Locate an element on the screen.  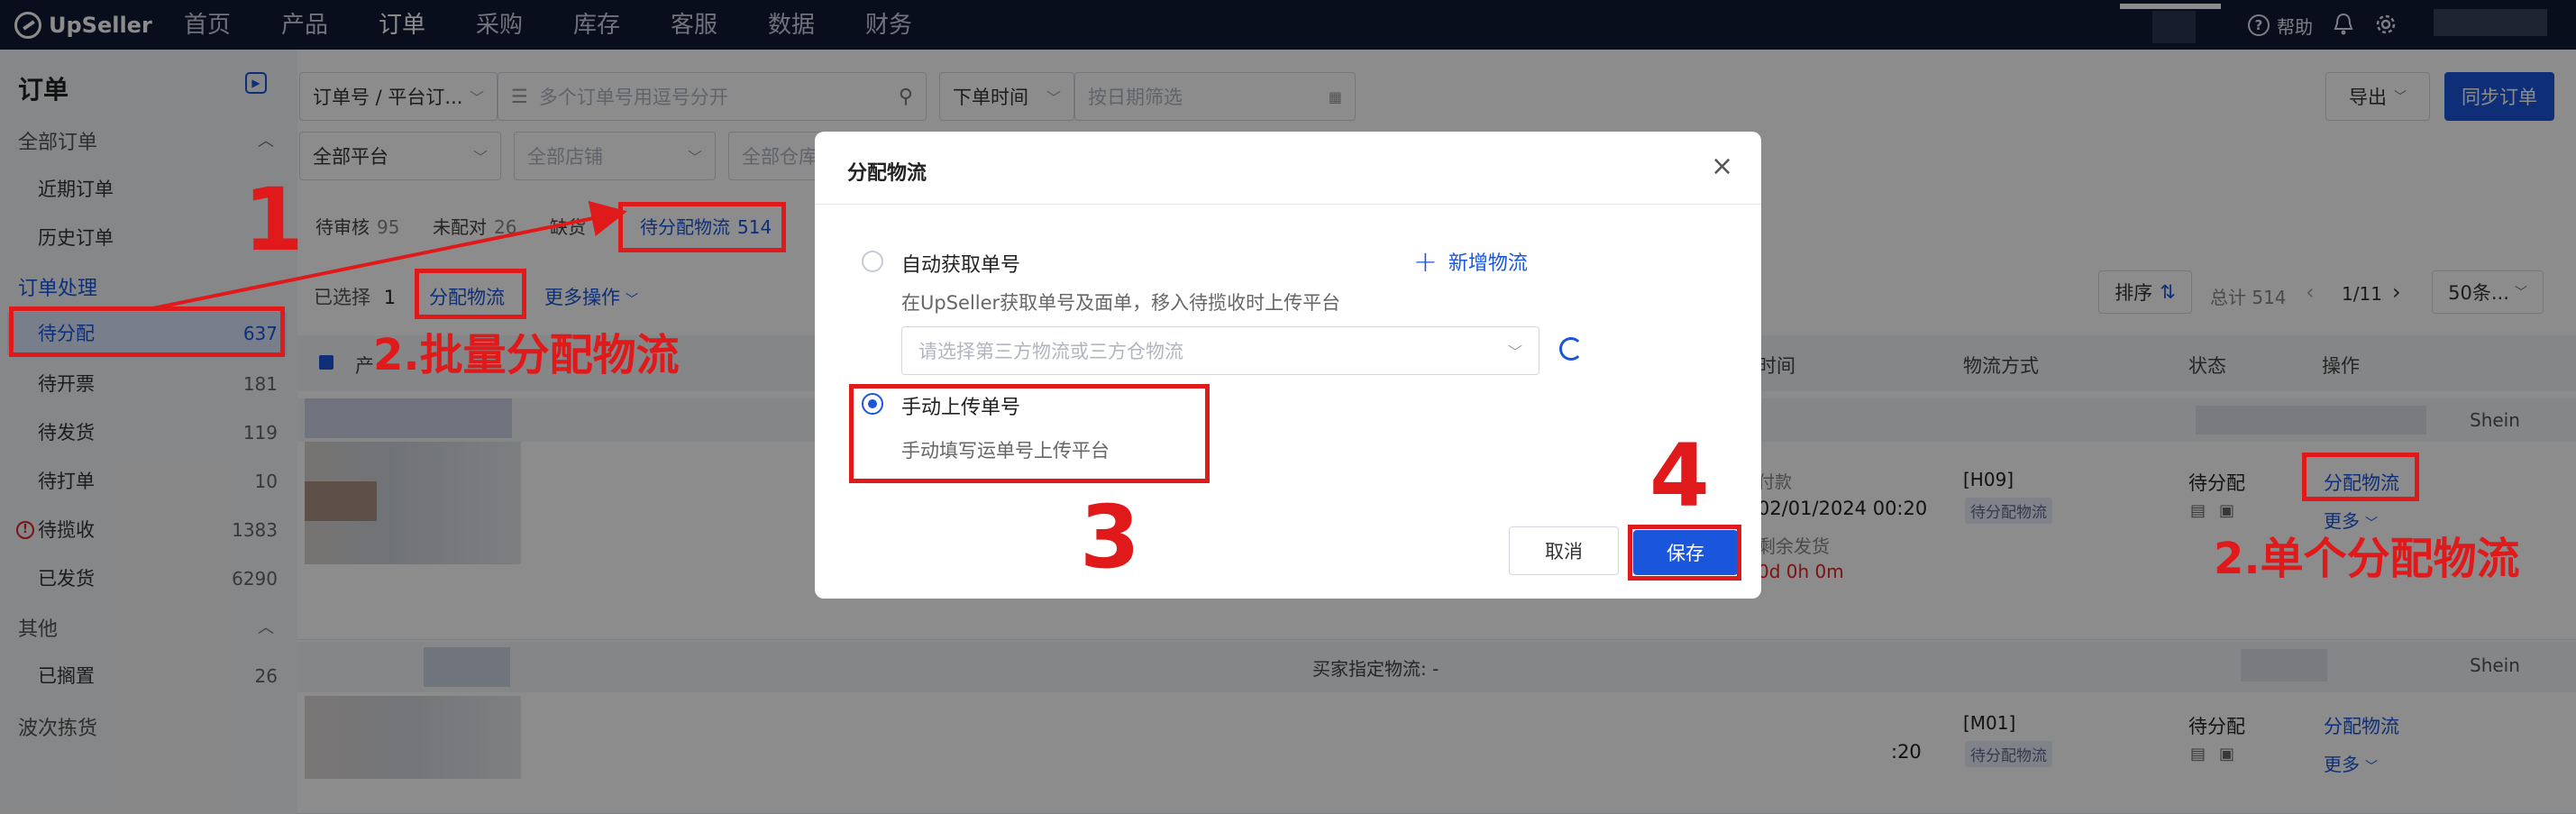
annotation-arrow is located at coordinates (389, 255).